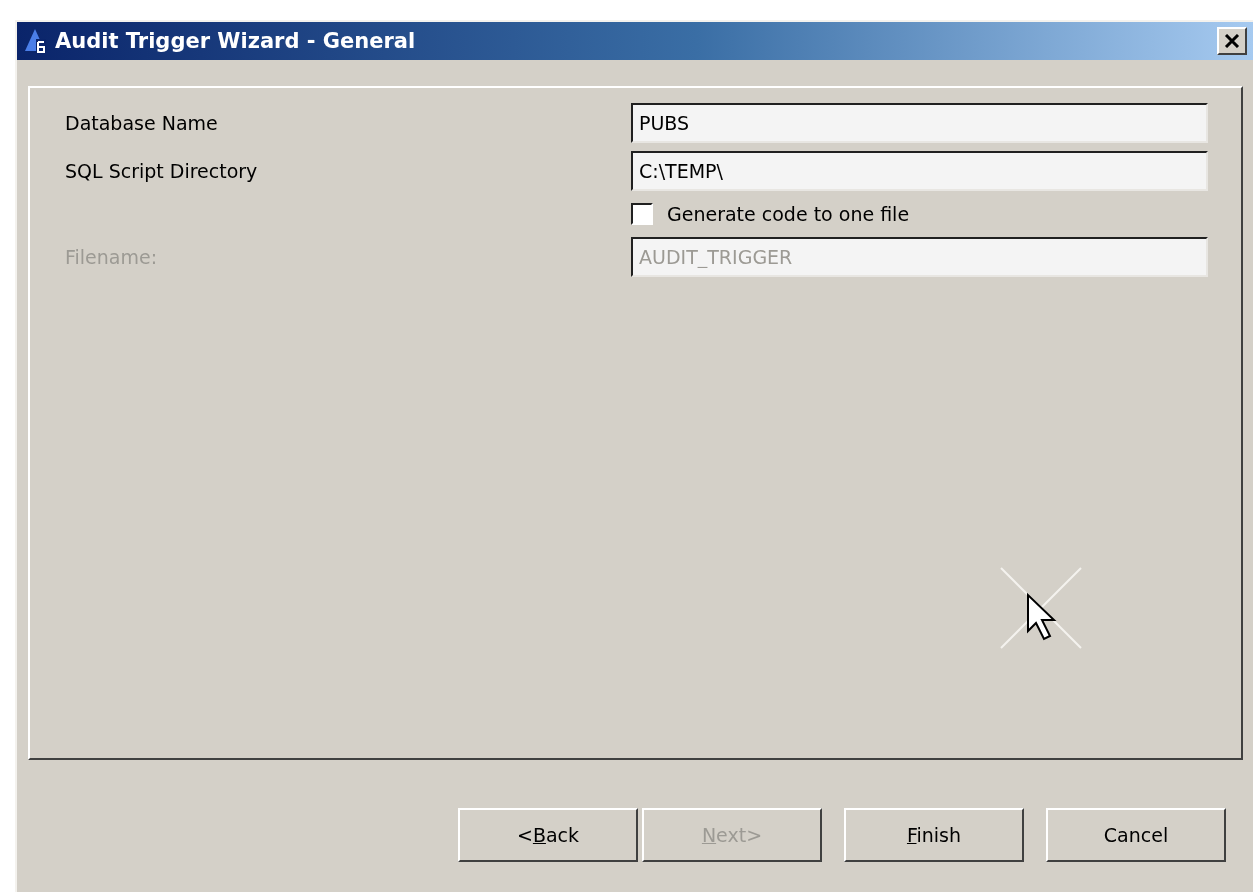 The width and height of the screenshot is (1253, 892). I want to click on wizard-button: Cancel, so click(1136, 835).